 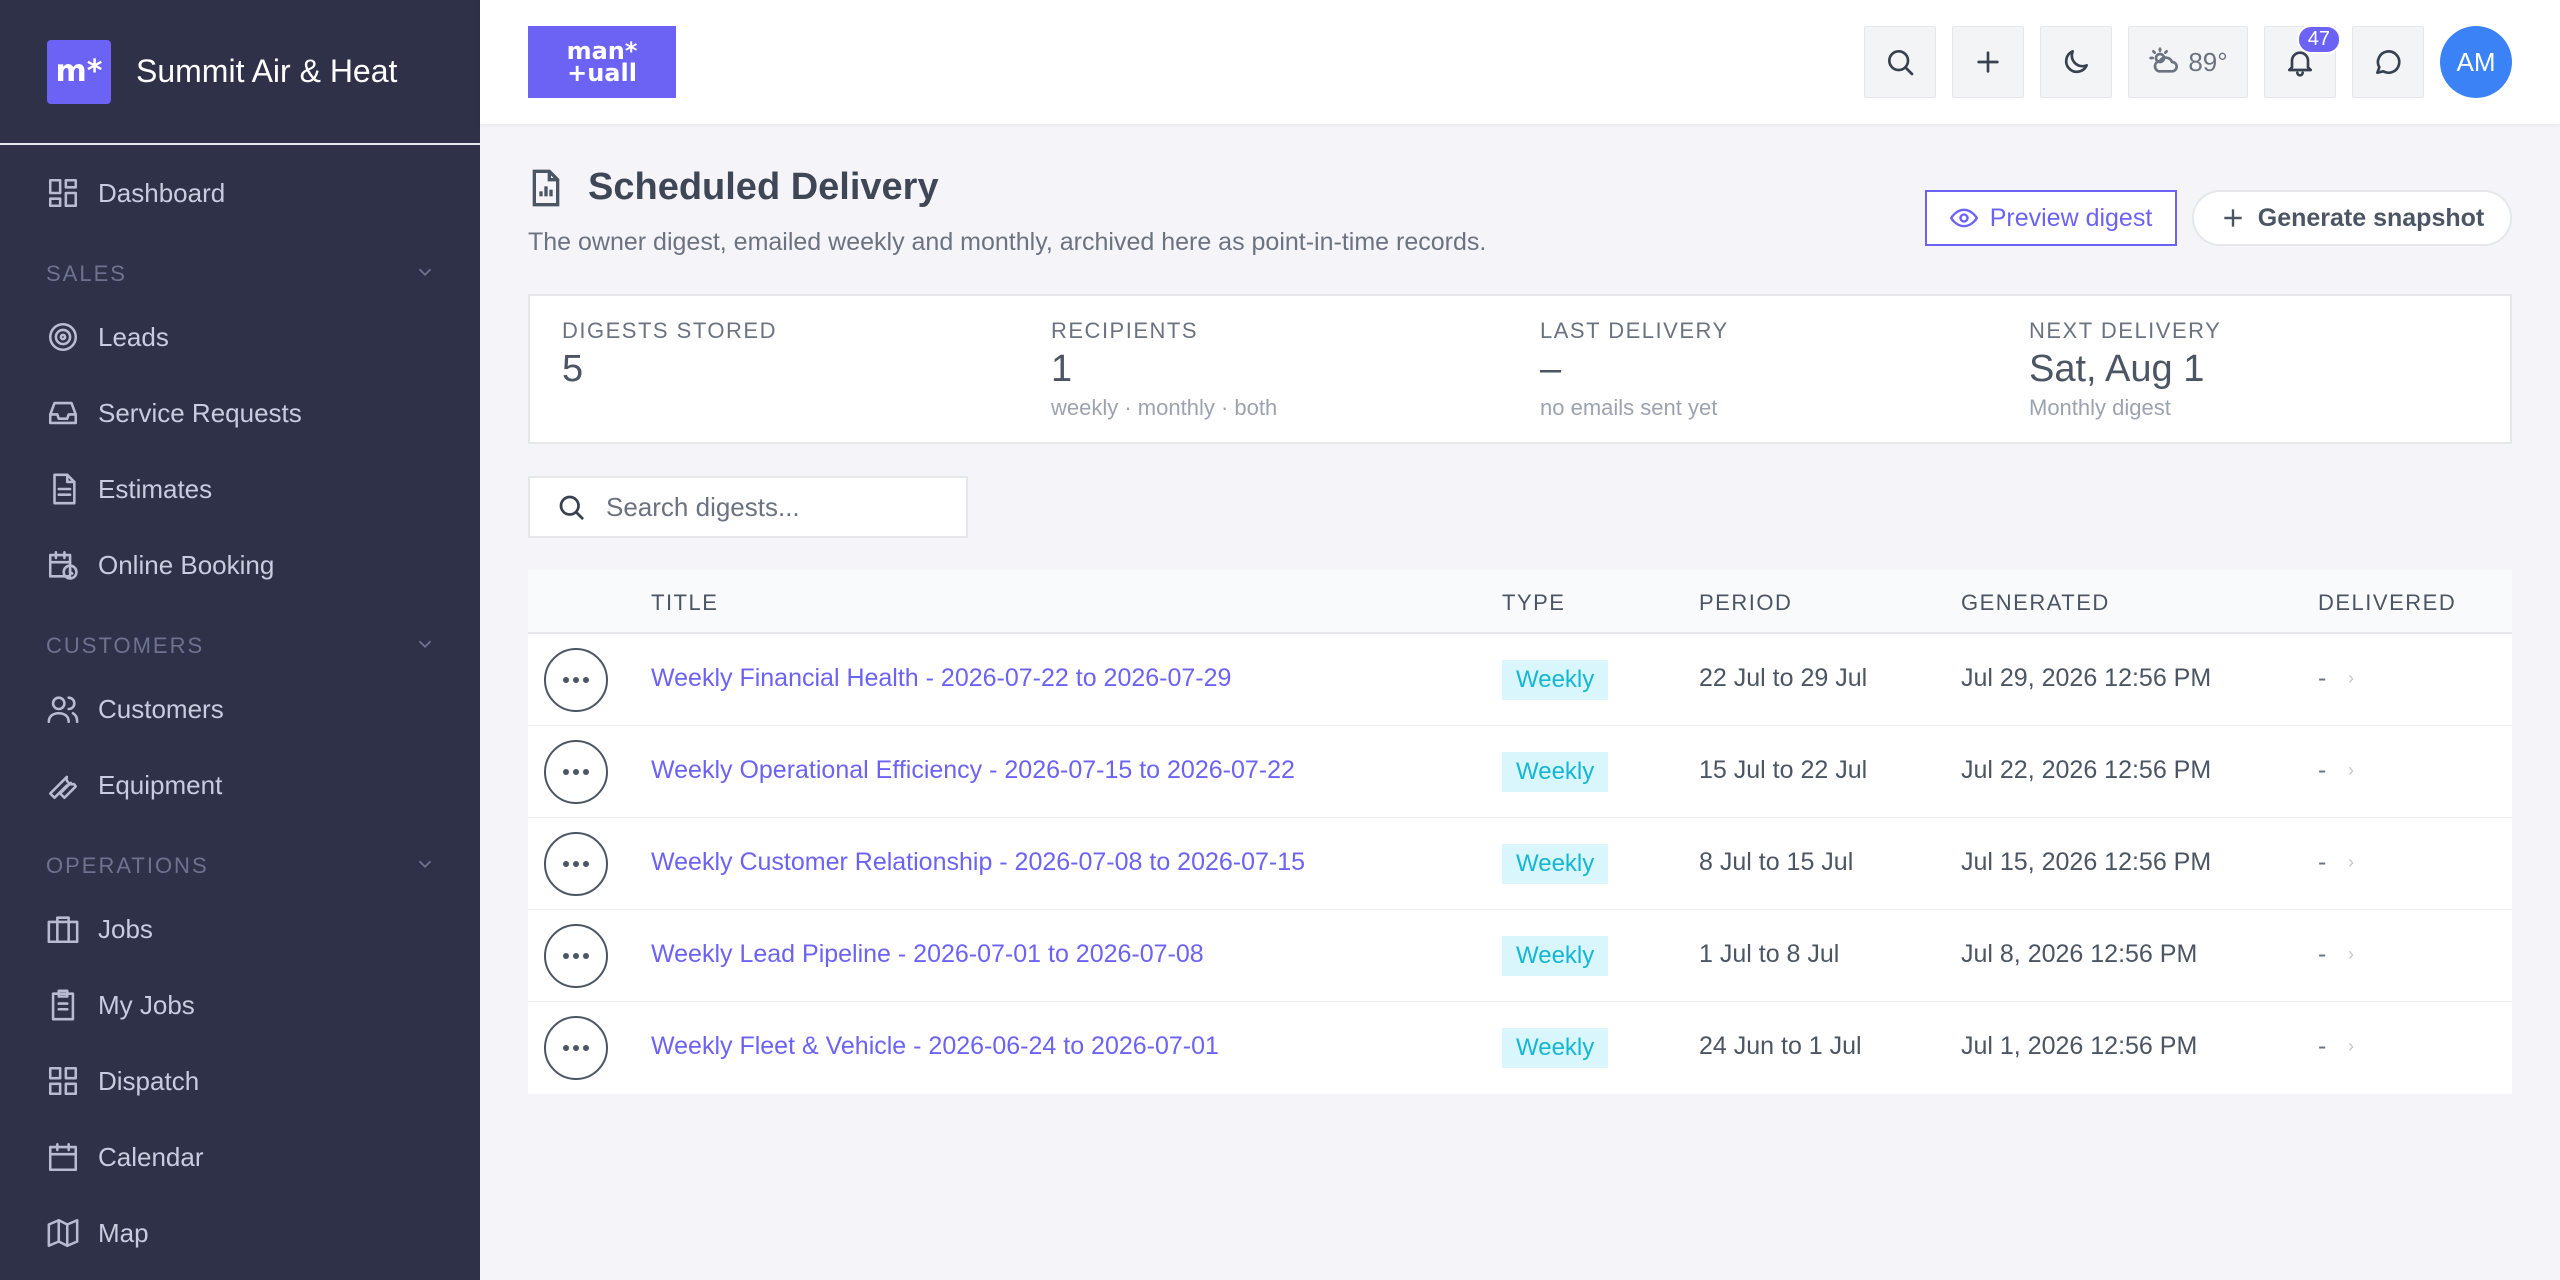 I want to click on sidebar-item-map: Map, so click(x=240, y=1233).